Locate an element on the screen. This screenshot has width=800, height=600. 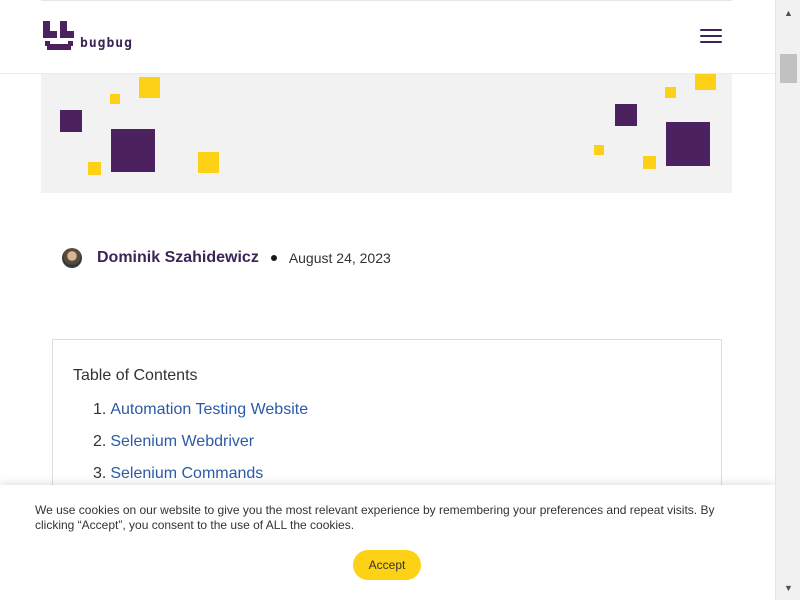
toc-item-number: 3. is located at coordinates (100, 473).